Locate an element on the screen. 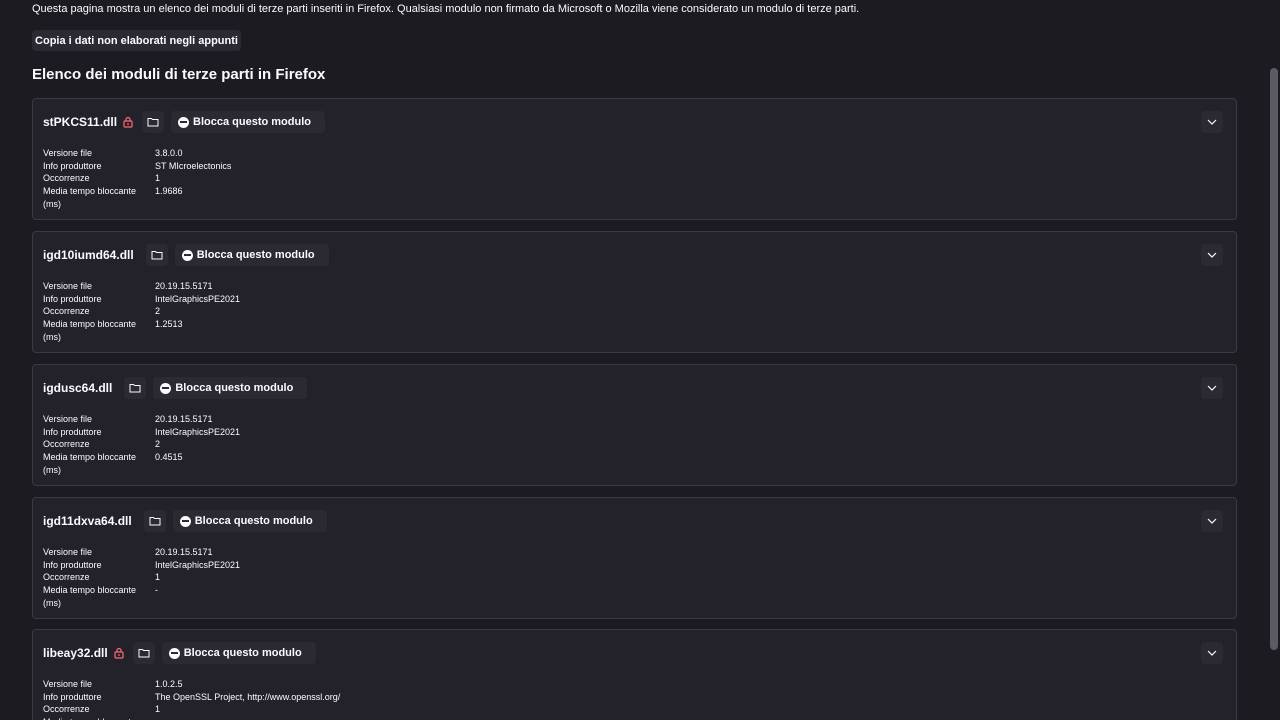 The height and width of the screenshot is (720, 1280). module-name: igd11dxva64.dll is located at coordinates (87, 521).